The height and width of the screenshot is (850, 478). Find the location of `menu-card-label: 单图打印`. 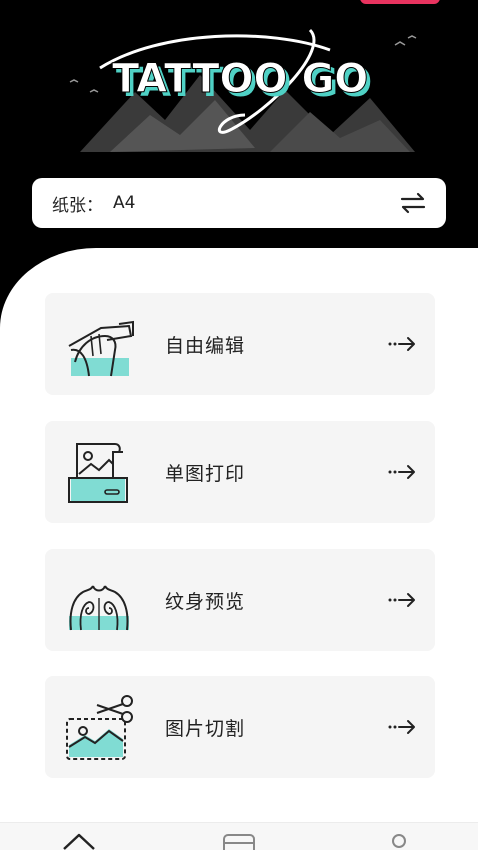

menu-card-label: 单图打印 is located at coordinates (205, 473).